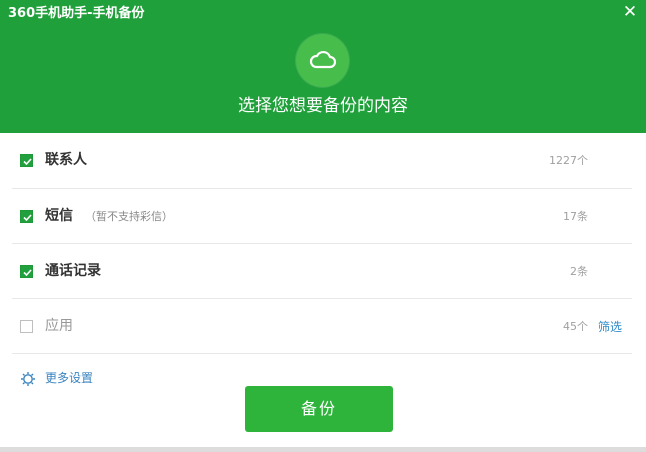 The height and width of the screenshot is (452, 646). I want to click on checkbox-apps, so click(26, 326).